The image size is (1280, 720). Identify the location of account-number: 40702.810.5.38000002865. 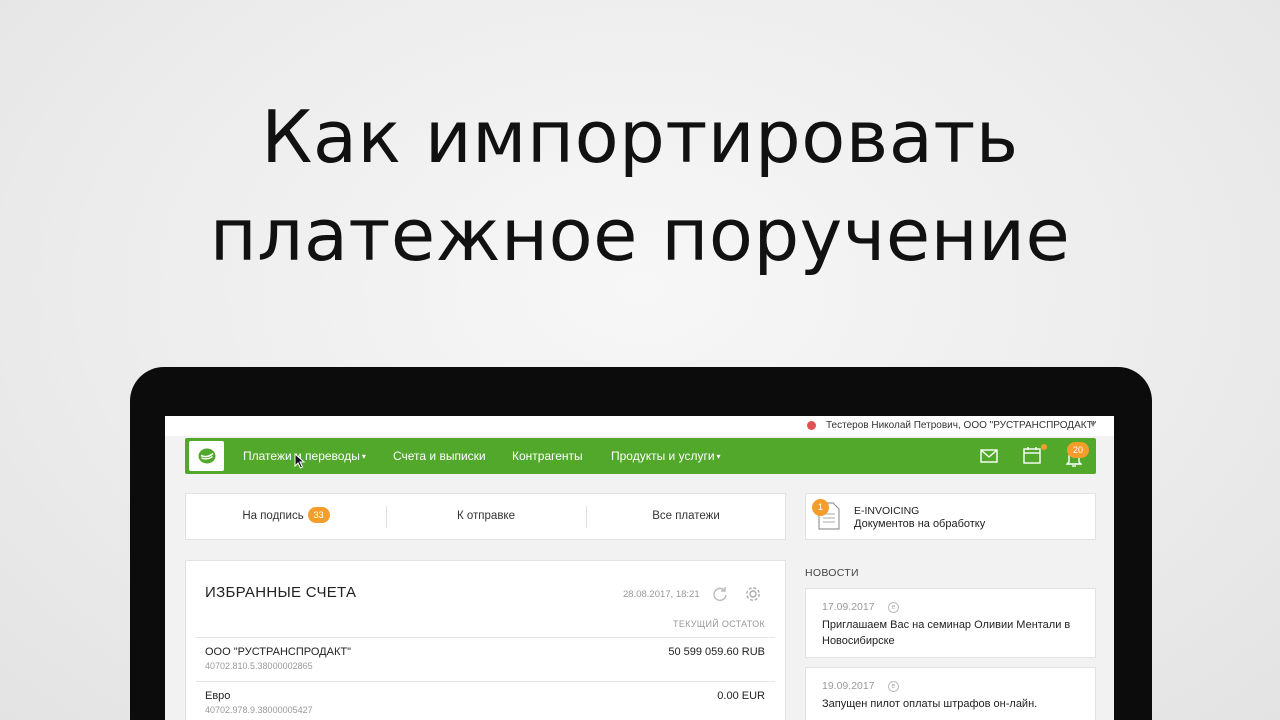
(259, 666).